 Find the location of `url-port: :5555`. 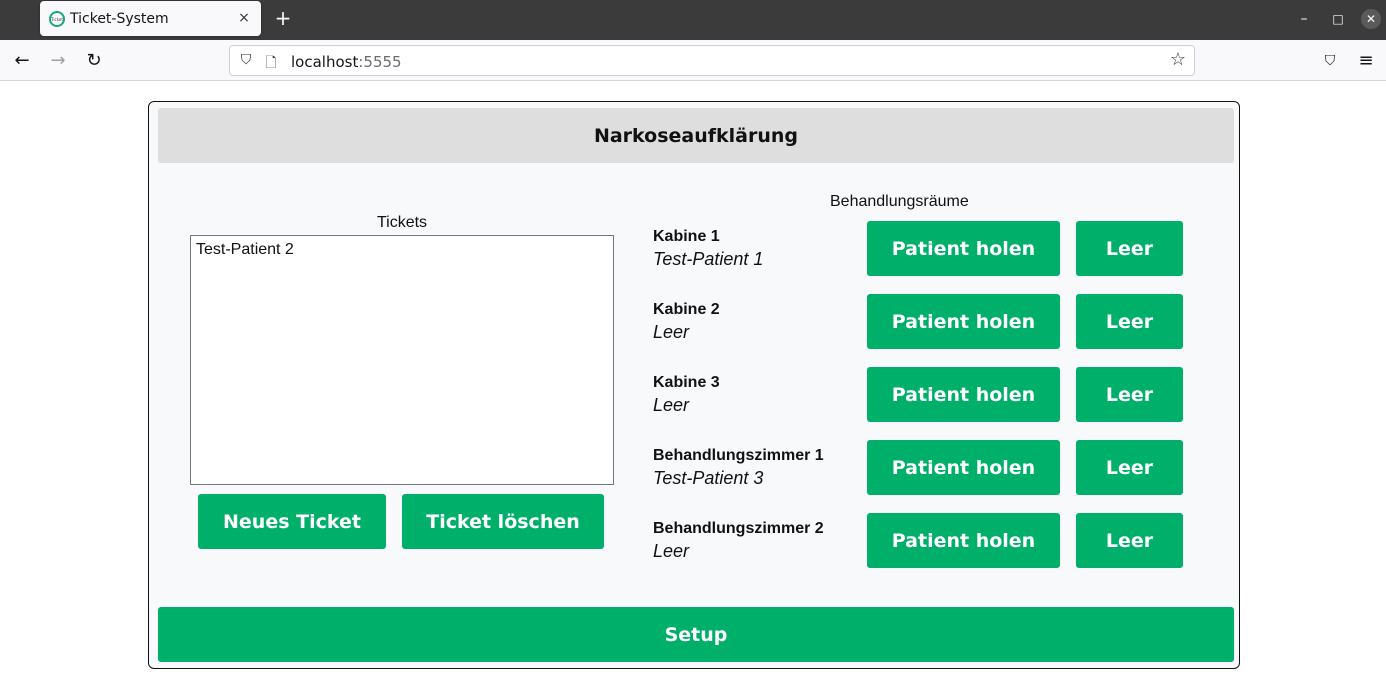

url-port: :5555 is located at coordinates (380, 62).